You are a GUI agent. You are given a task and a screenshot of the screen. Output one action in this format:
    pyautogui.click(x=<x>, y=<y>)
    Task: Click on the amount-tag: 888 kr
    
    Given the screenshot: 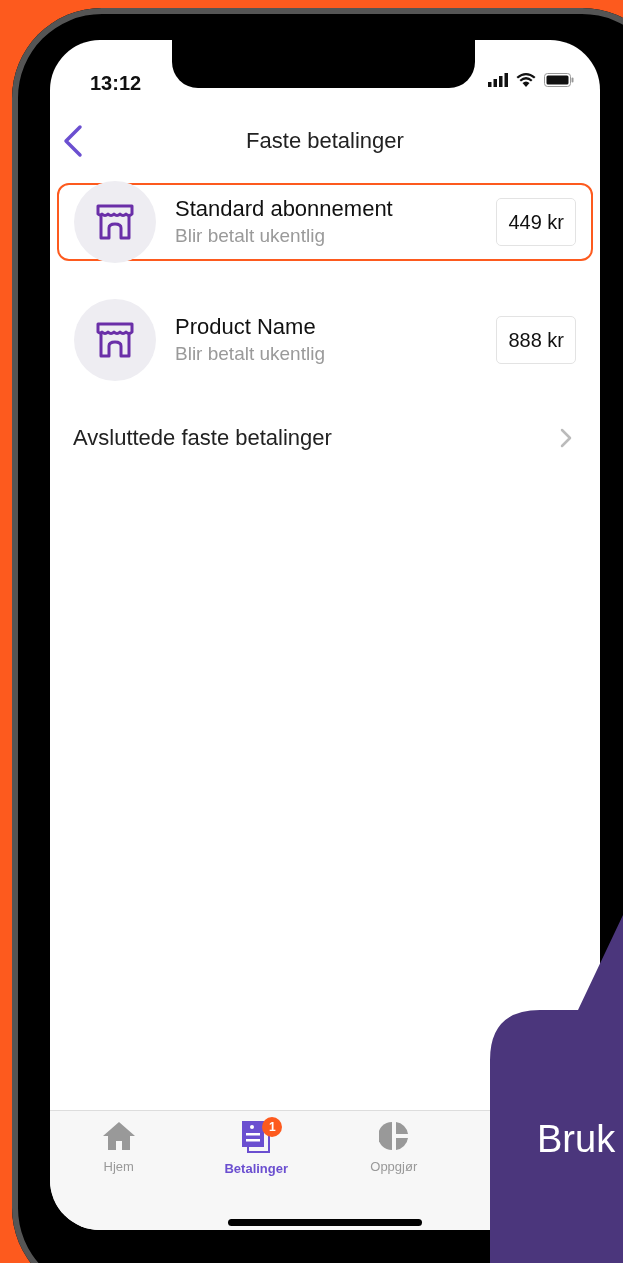 What is the action you would take?
    pyautogui.click(x=536, y=340)
    